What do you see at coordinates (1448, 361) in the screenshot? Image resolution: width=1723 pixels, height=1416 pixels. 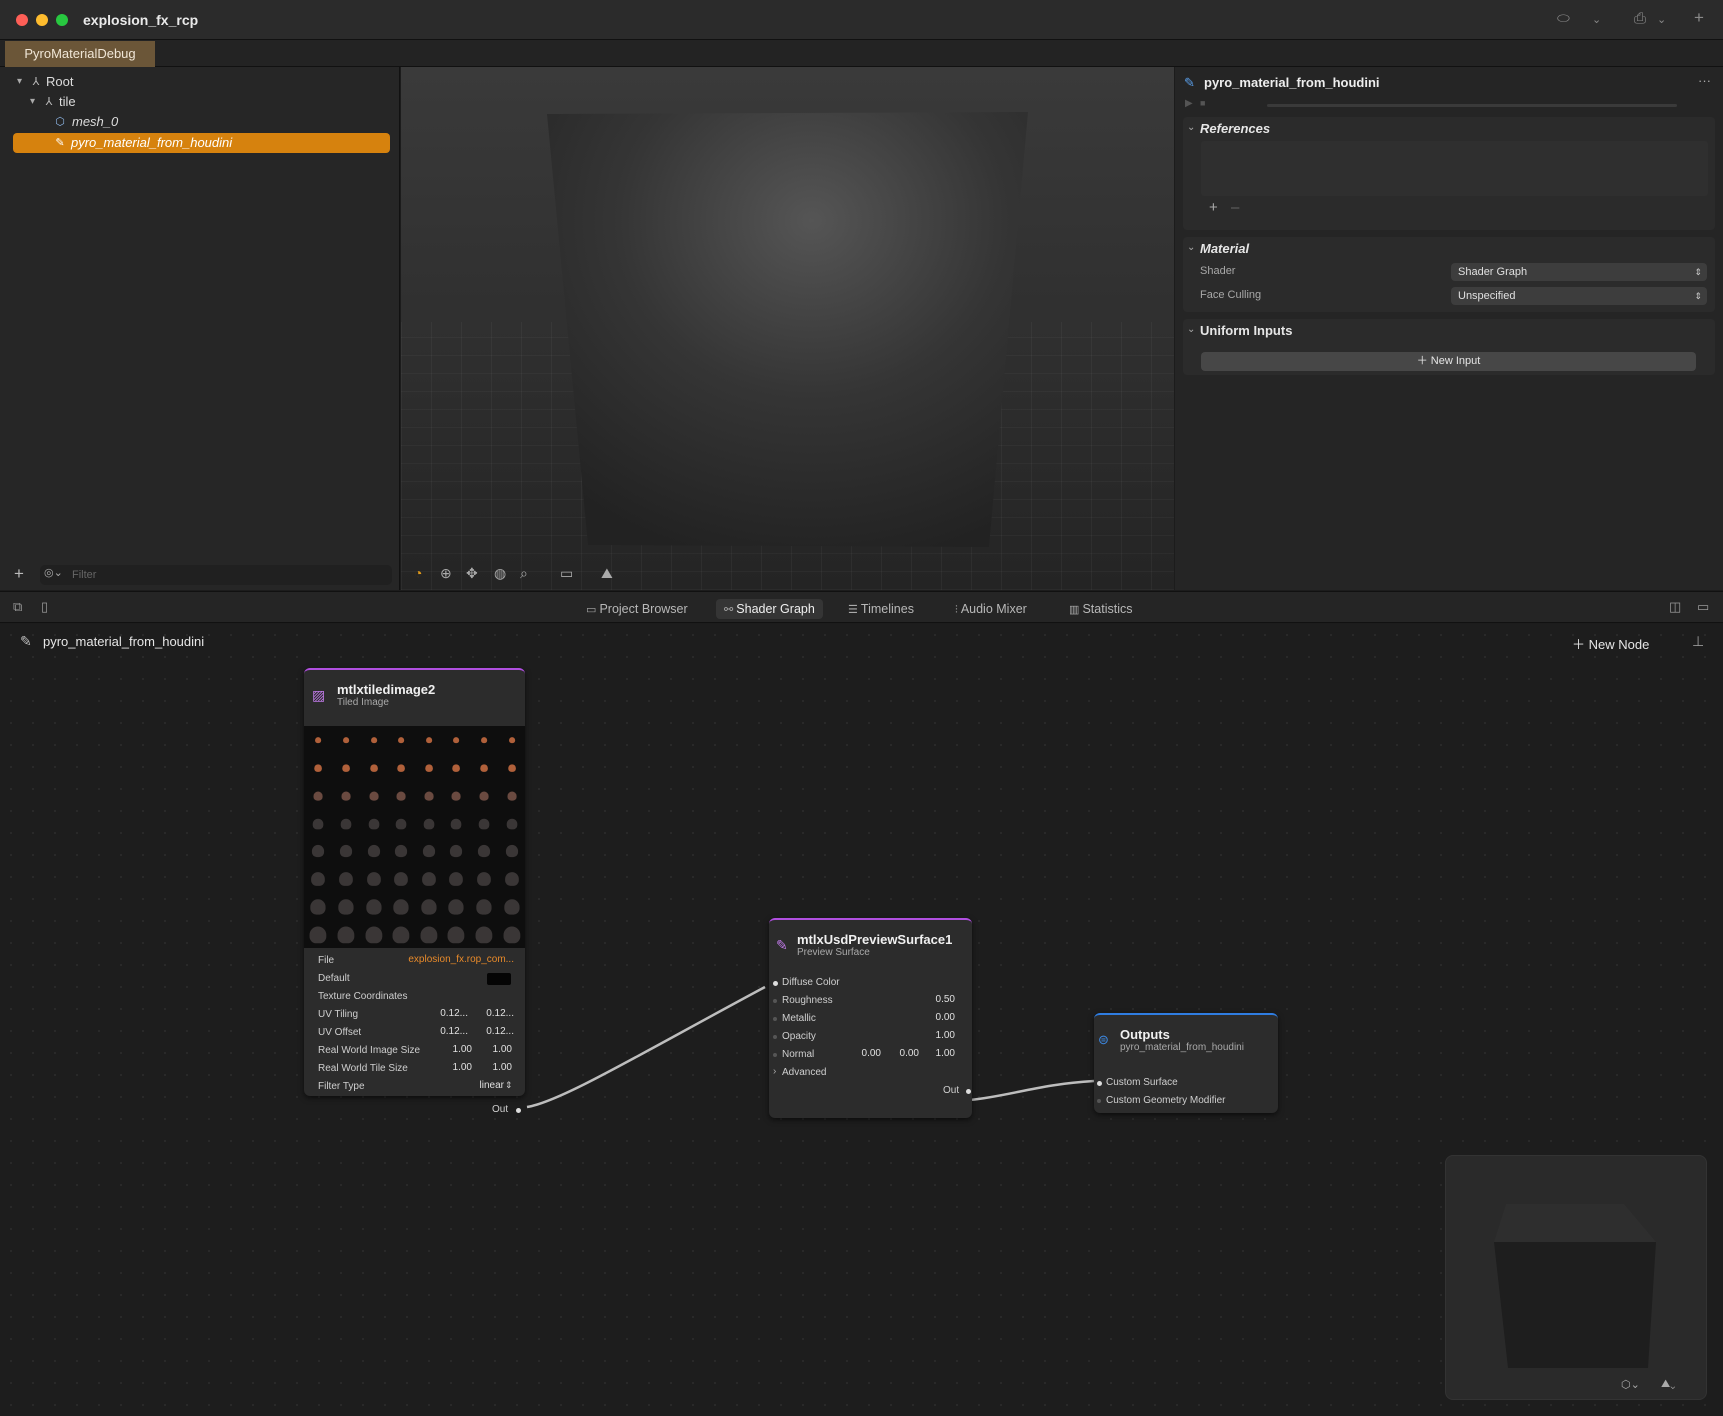 I see `new-input-button: ＋ New Input` at bounding box center [1448, 361].